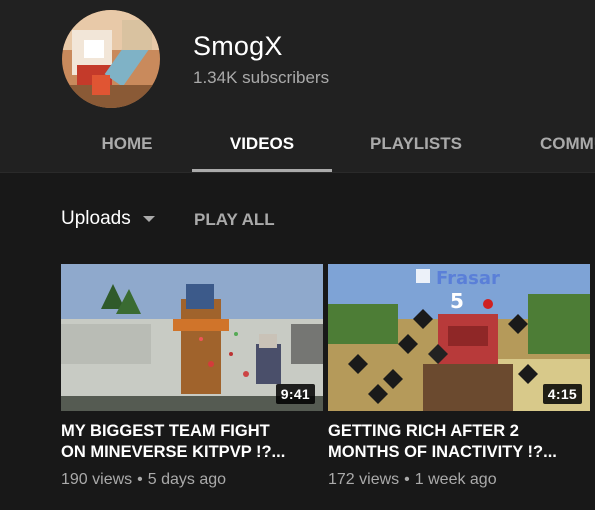 This screenshot has width=595, height=510. I want to click on uploads-dropdown: Uploads, so click(108, 219).